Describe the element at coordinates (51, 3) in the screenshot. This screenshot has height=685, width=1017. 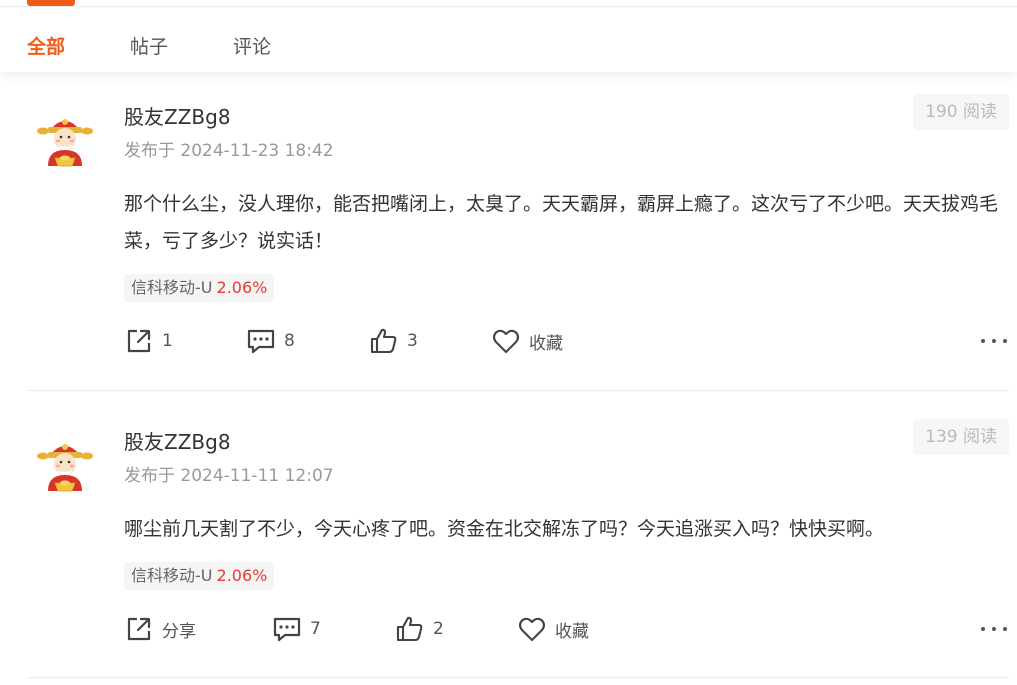
I see `active-tab-indicator` at that location.